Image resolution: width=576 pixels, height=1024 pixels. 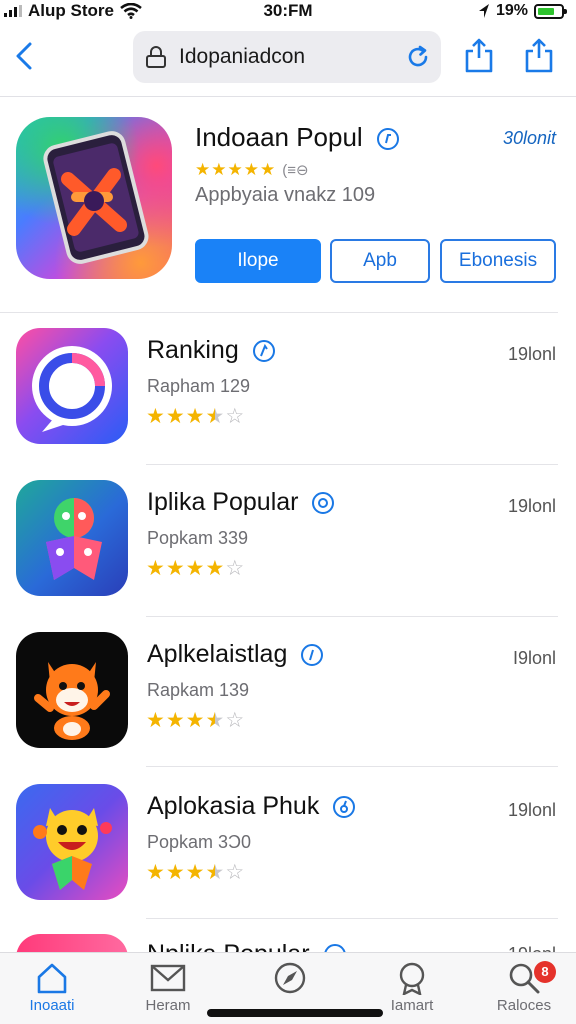 I want to click on status-right: 19%, so click(x=522, y=11).